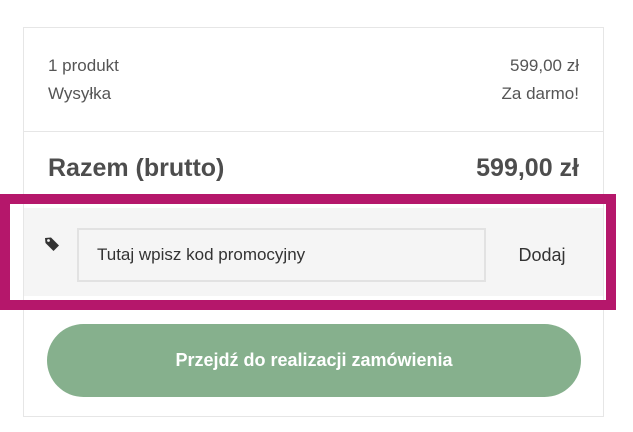 The height and width of the screenshot is (432, 633). What do you see at coordinates (52, 244) in the screenshot?
I see `tag-icon` at bounding box center [52, 244].